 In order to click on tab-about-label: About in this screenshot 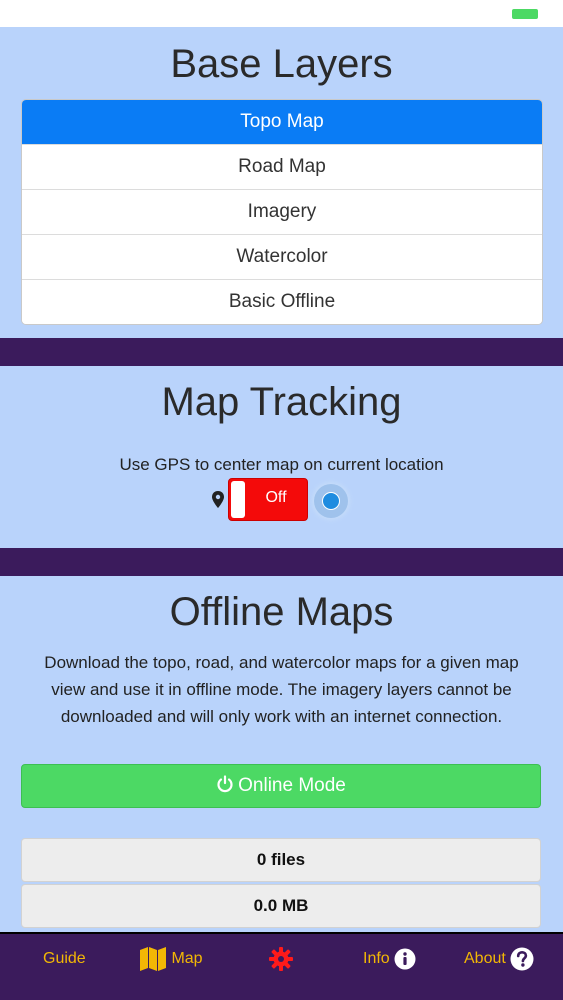, I will do `click(485, 958)`.